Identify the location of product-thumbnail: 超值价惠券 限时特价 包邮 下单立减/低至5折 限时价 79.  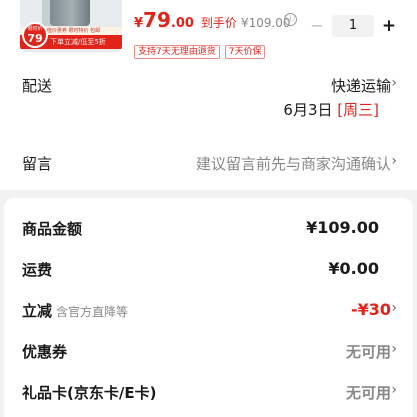
(71, 26).